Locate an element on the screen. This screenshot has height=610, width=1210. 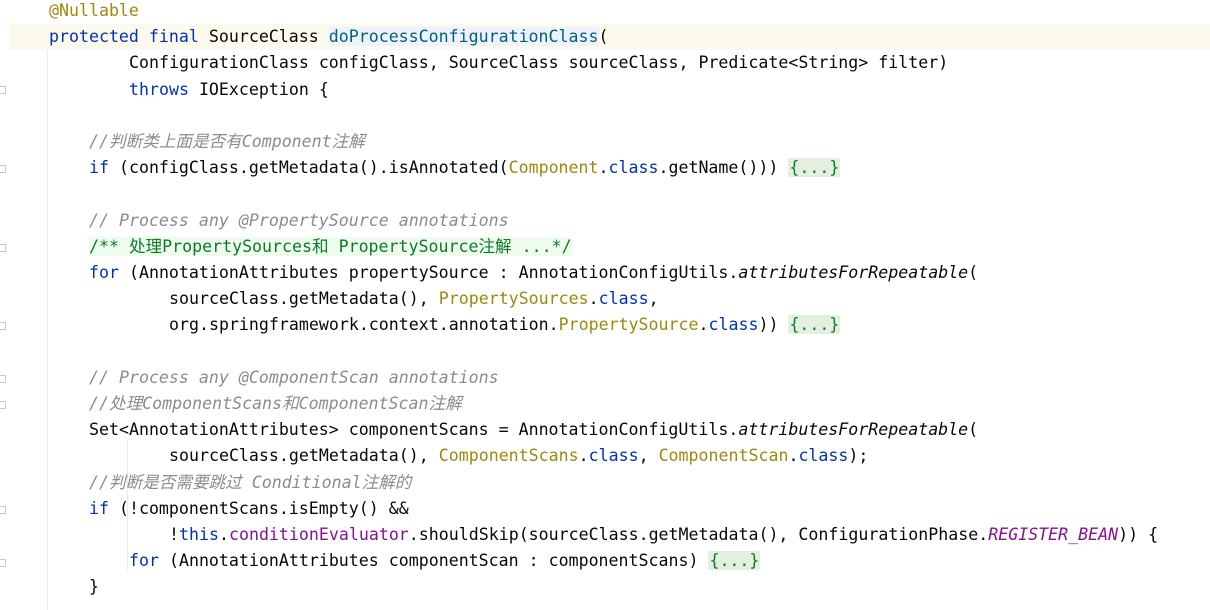
code-line: throws IOException { is located at coordinates (609, 90).